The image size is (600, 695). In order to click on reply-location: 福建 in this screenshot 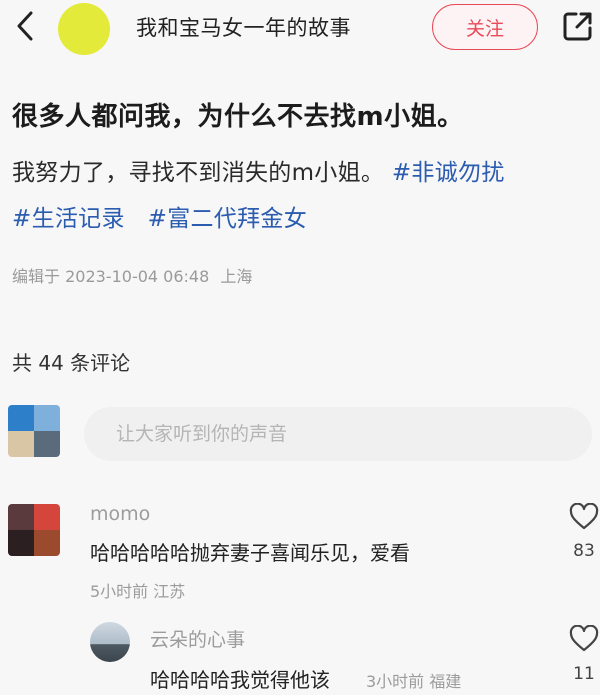, I will do `click(445, 681)`.